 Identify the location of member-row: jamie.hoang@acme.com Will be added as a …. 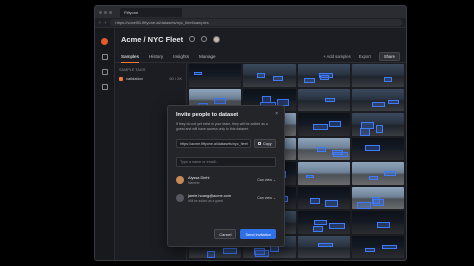
(226, 198).